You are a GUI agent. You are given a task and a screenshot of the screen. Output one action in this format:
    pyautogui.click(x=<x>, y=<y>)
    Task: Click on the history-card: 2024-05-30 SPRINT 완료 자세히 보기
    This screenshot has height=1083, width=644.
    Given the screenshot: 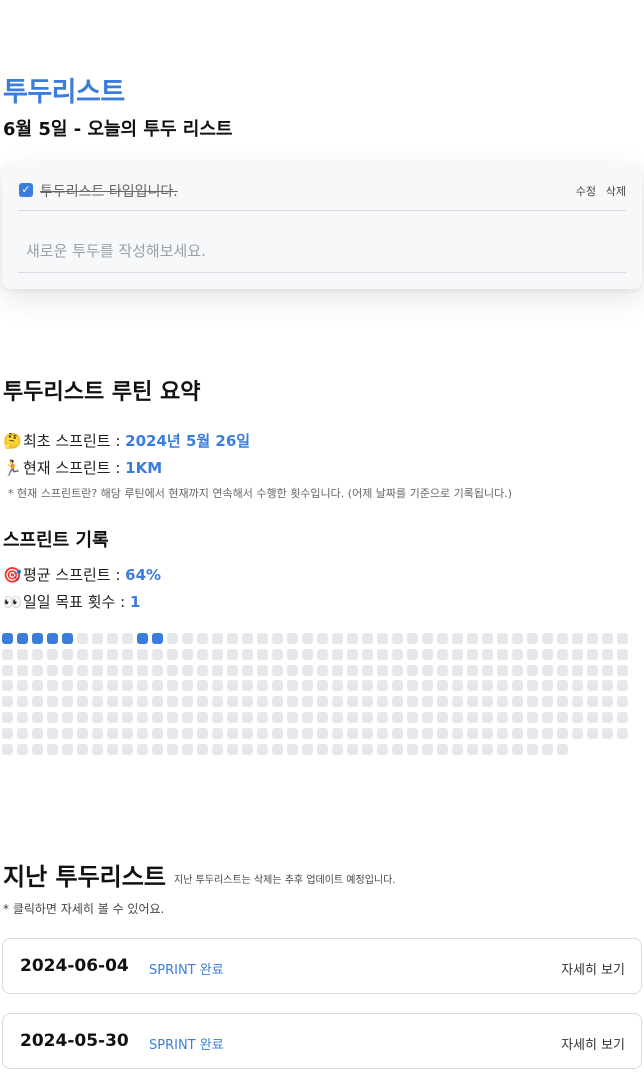 What is the action you would take?
    pyautogui.click(x=322, y=1041)
    